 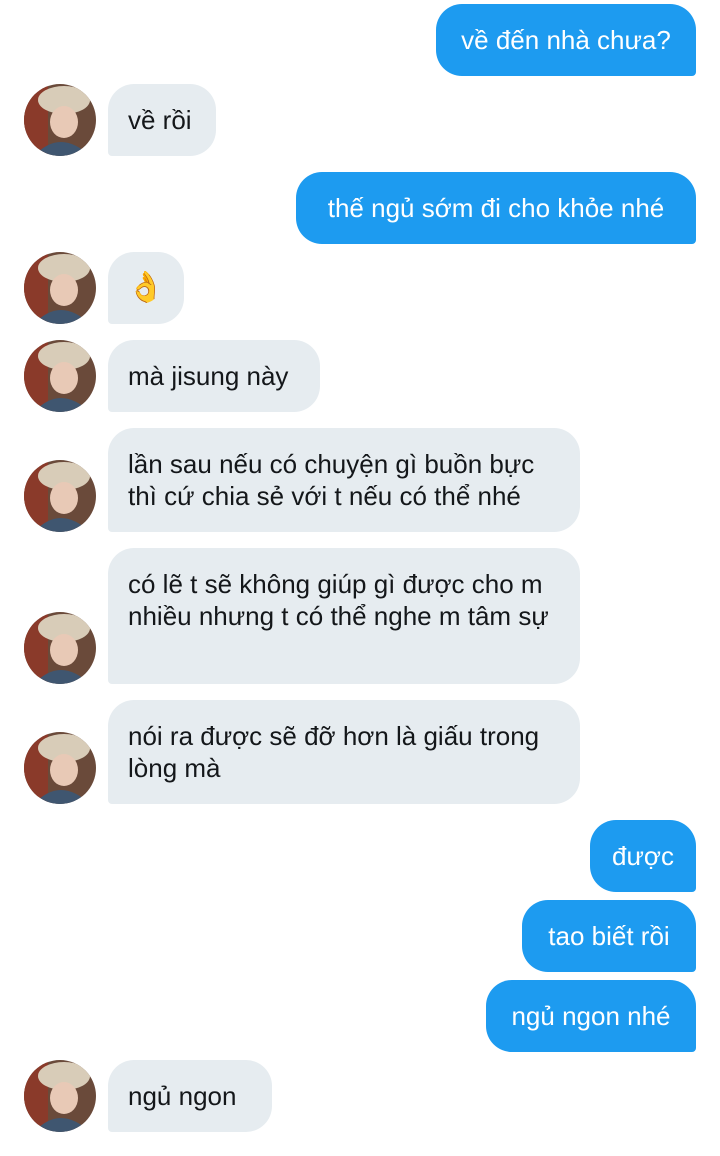 I want to click on message-text: mà jisung này, so click(x=208, y=376).